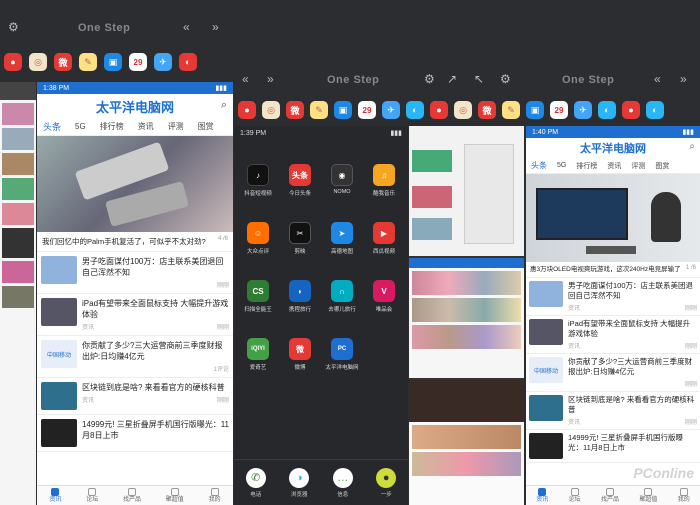  What do you see at coordinates (342, 482) in the screenshot?
I see `dock-messages: … 信息` at bounding box center [342, 482].